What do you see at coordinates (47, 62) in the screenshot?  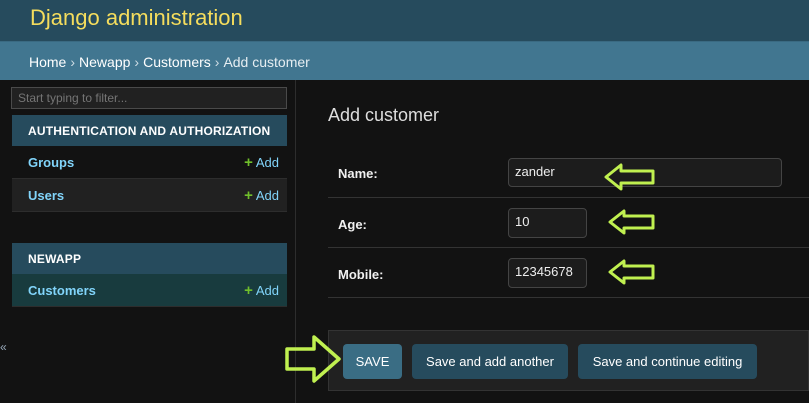 I see `breadcrumb-home: Home` at bounding box center [47, 62].